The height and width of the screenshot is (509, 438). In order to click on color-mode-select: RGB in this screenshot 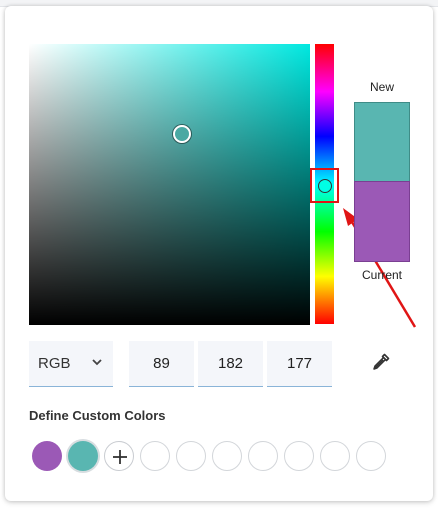, I will do `click(71, 364)`.